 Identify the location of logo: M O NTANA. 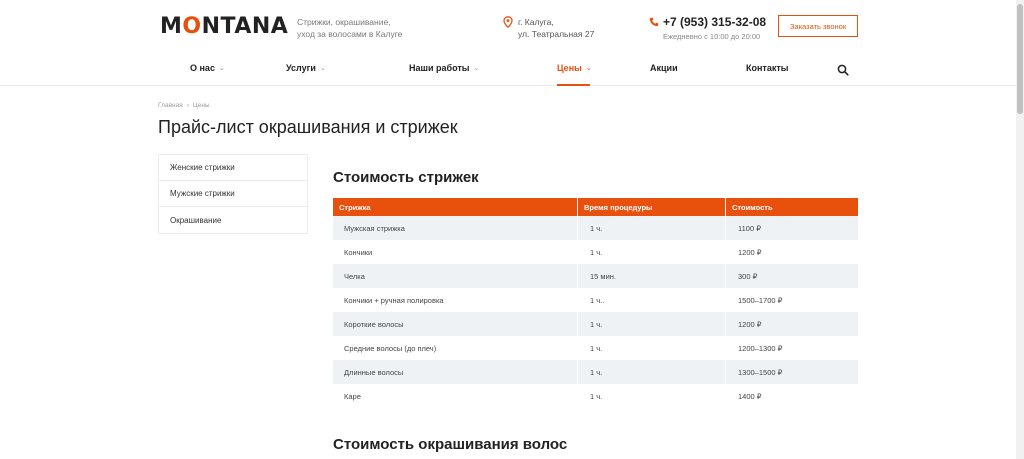
(224, 26).